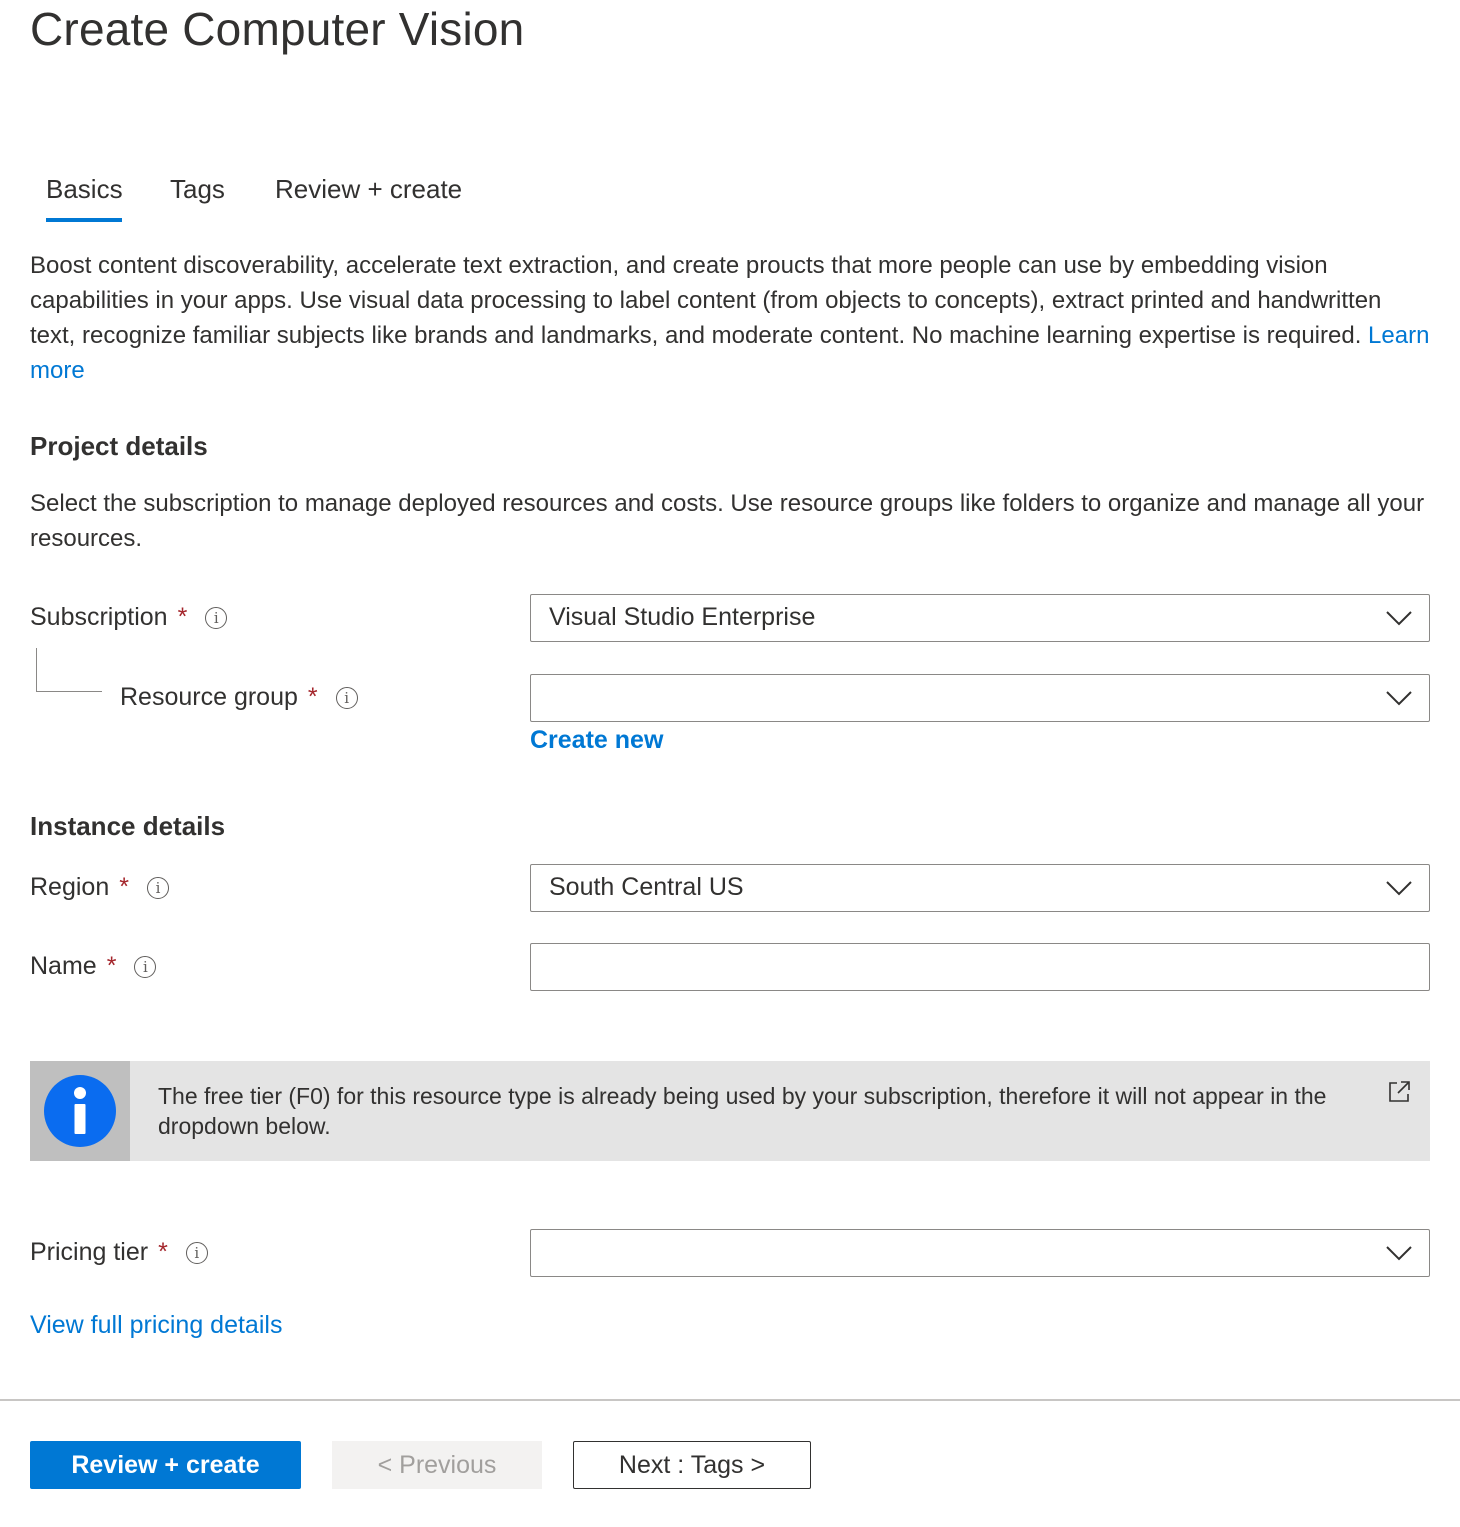 This screenshot has height=1527, width=1460. Describe the element at coordinates (69, 670) in the screenshot. I see `tree-connector` at that location.